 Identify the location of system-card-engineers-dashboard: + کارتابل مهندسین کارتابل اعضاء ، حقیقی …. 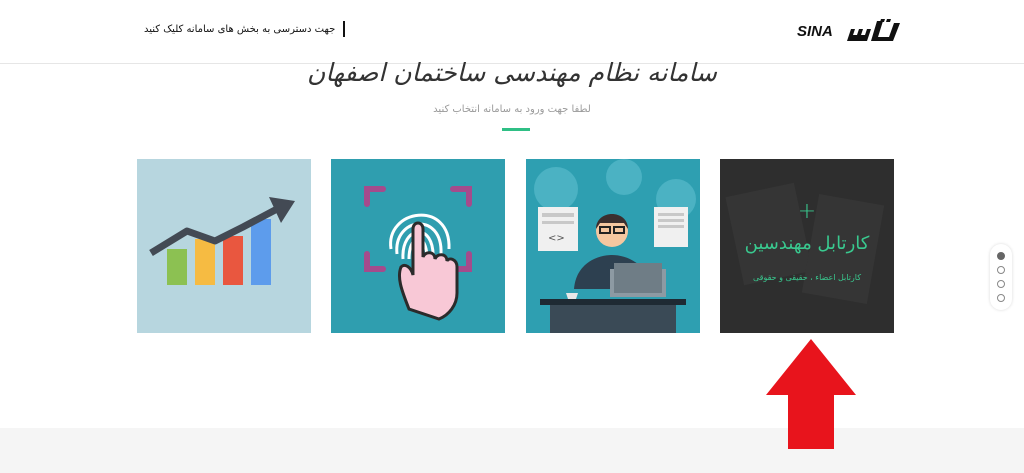
(807, 246).